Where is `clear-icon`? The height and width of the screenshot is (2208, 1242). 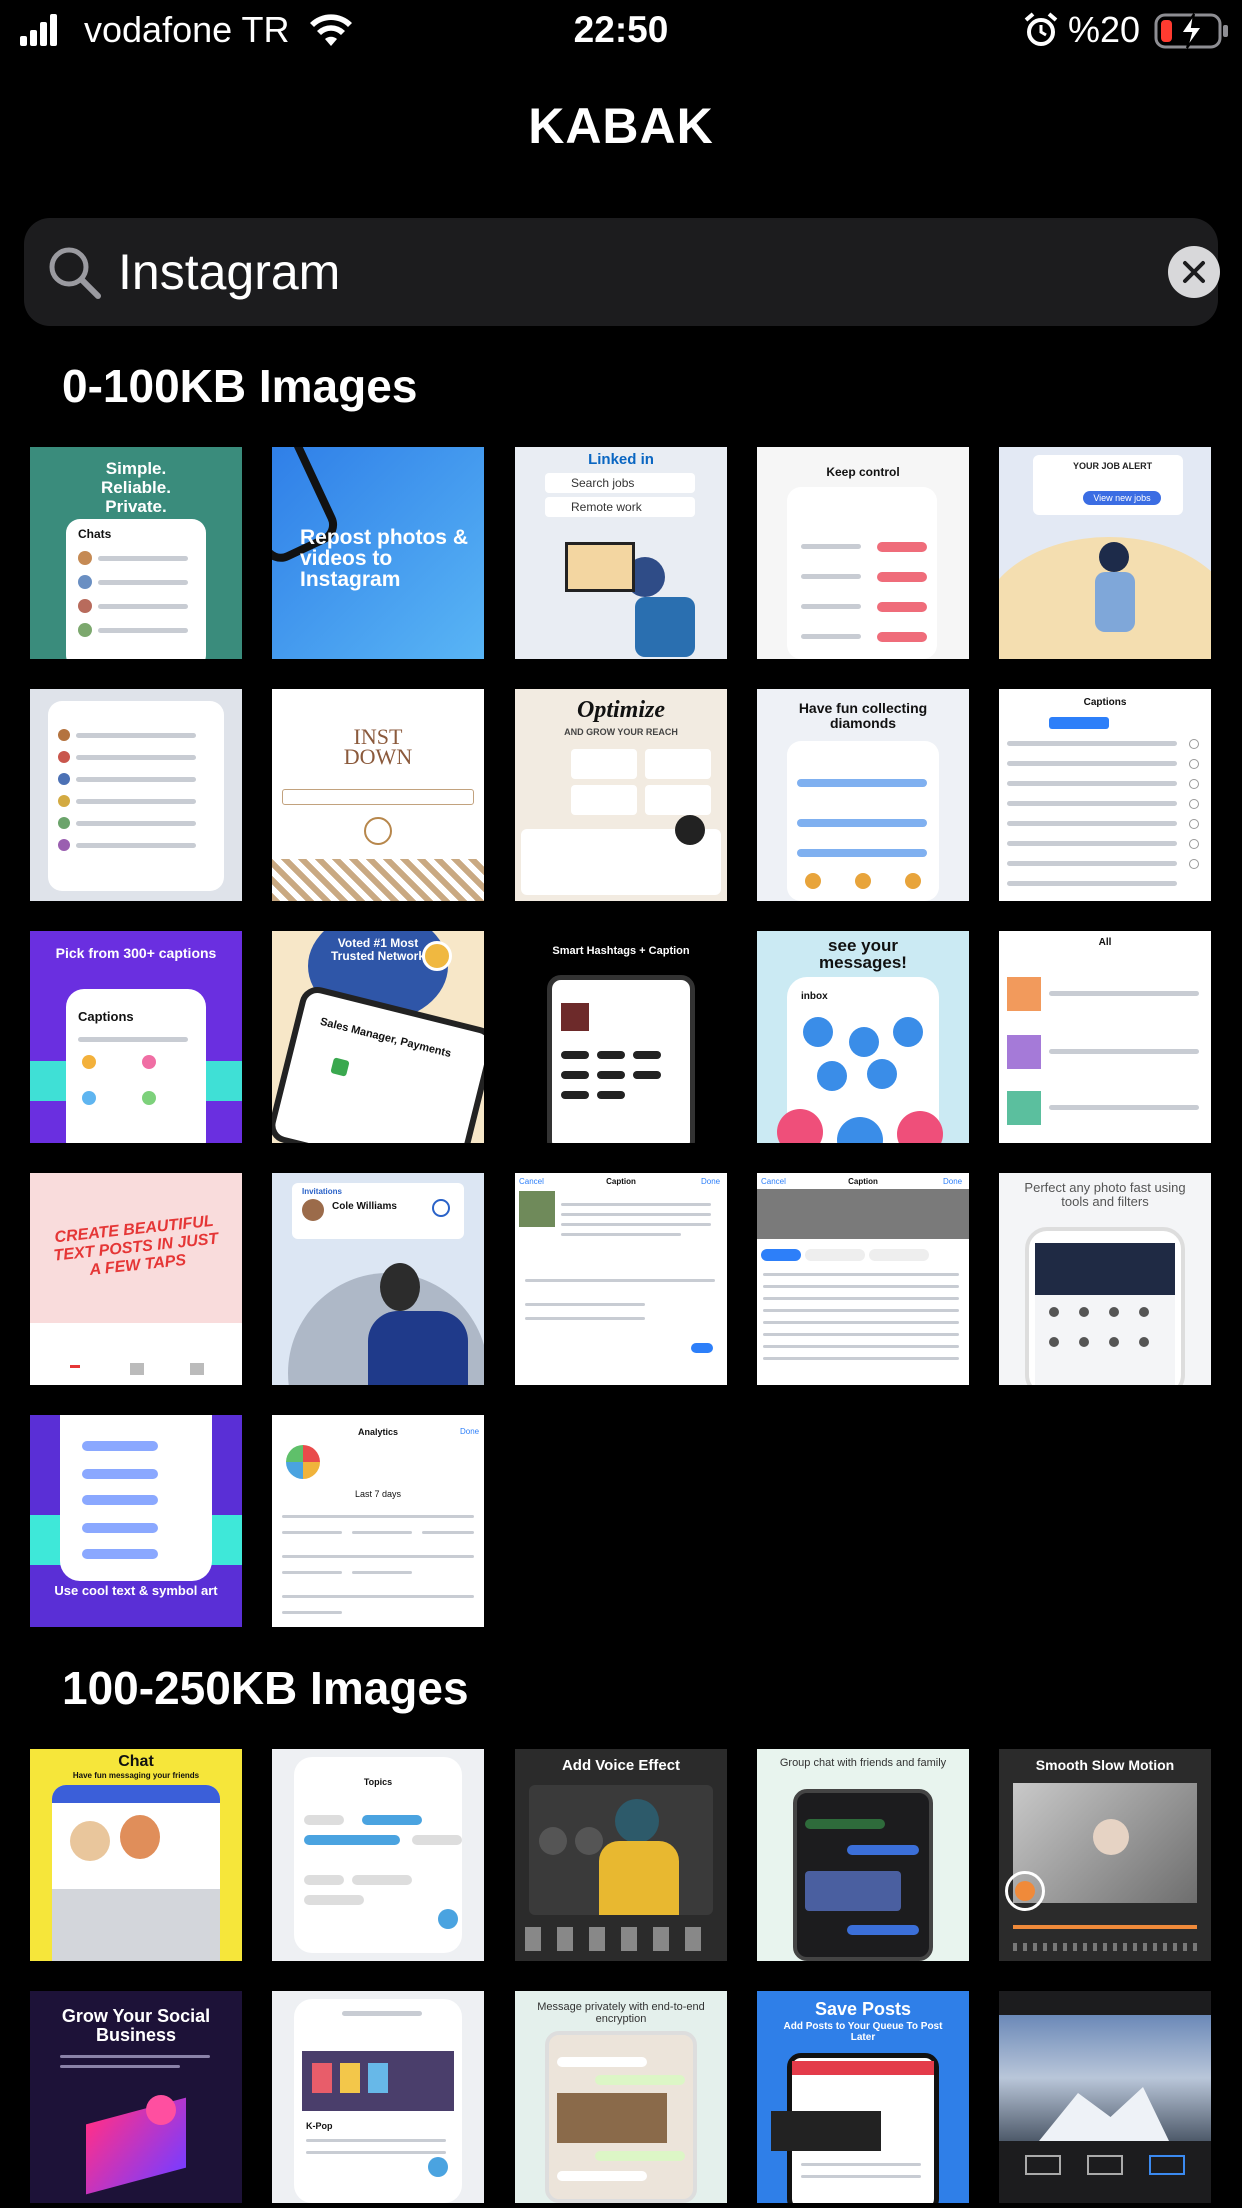 clear-icon is located at coordinates (1194, 272).